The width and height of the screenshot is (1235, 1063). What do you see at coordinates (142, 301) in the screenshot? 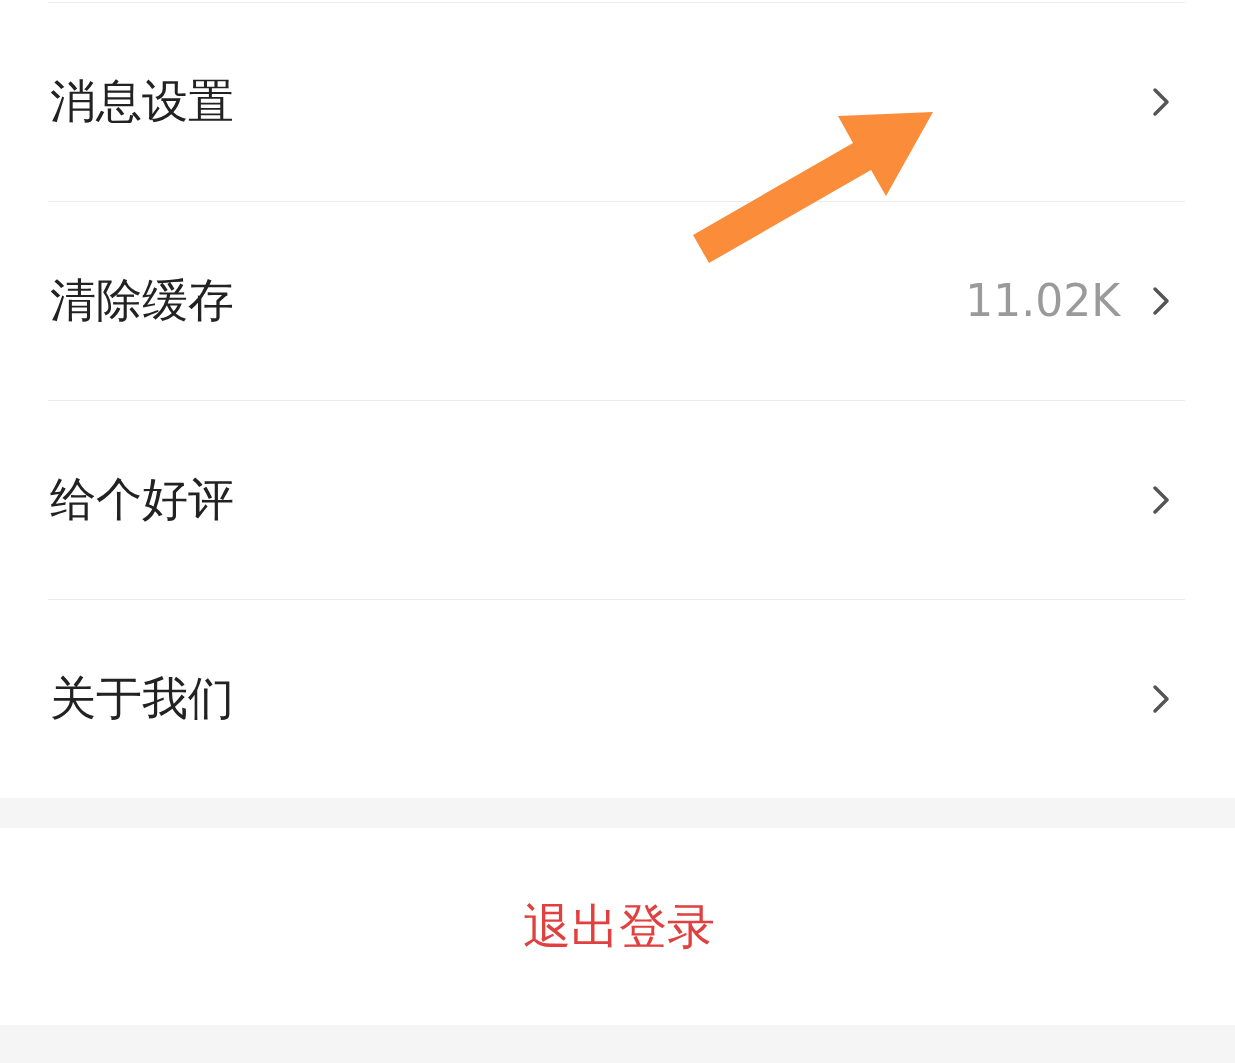
I see `row-label: 清除缓存` at bounding box center [142, 301].